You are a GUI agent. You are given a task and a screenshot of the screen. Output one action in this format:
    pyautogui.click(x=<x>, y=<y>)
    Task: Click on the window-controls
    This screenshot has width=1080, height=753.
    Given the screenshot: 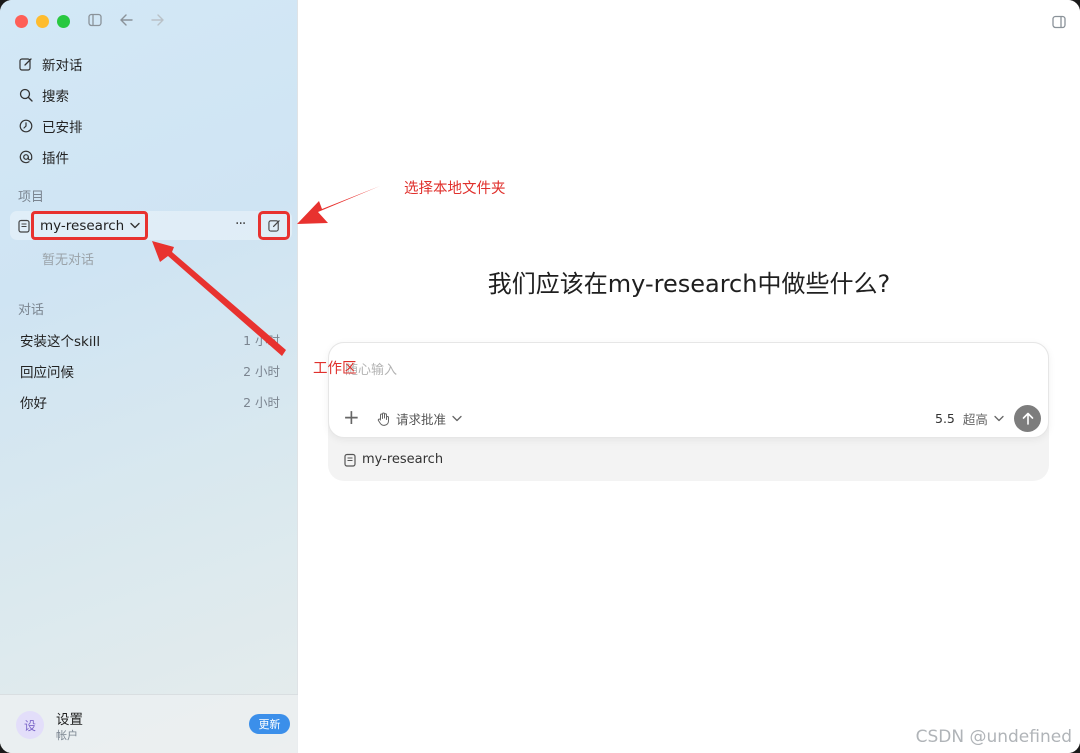 What is the action you would take?
    pyautogui.click(x=42, y=21)
    